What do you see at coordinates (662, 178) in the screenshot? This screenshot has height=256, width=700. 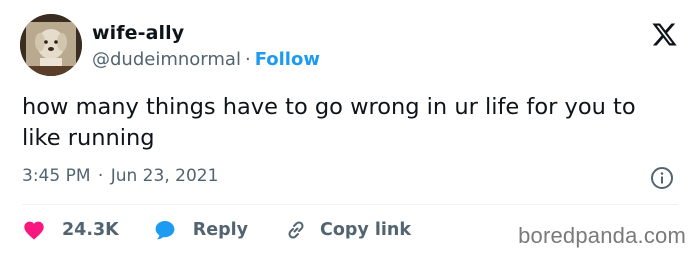 I see `info-icon` at bounding box center [662, 178].